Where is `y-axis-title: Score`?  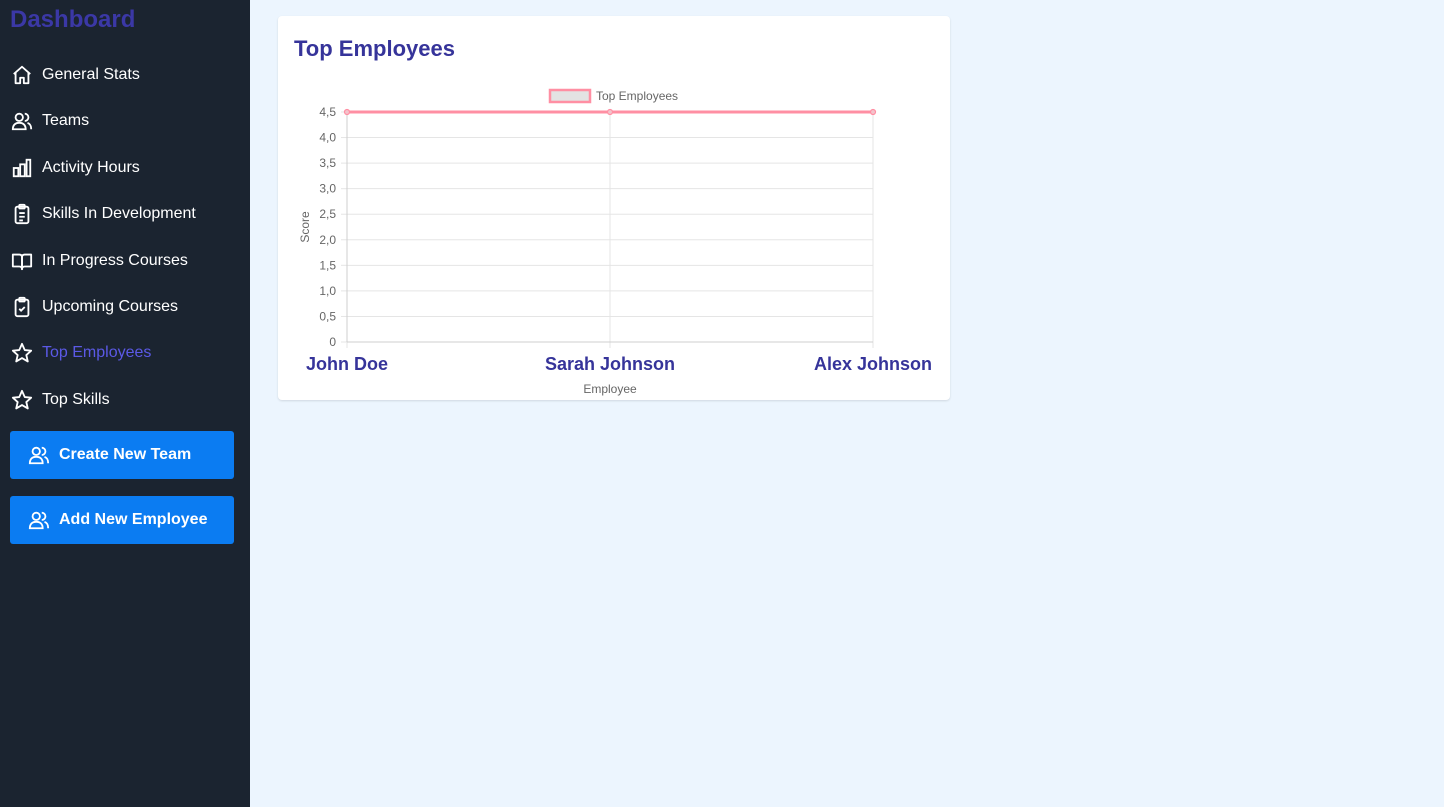
y-axis-title: Score is located at coordinates (305, 227).